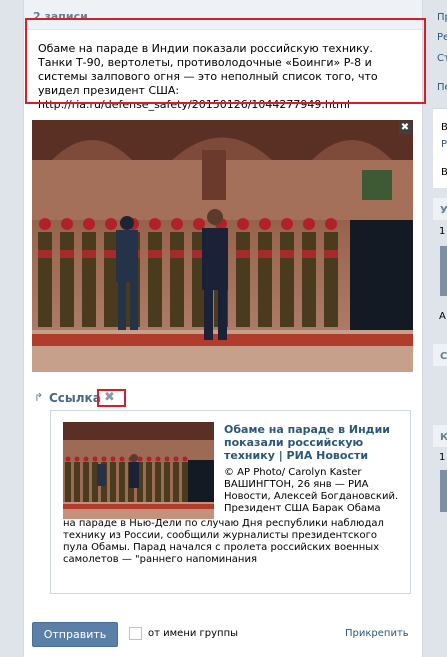 Image resolution: width=447 pixels, height=657 pixels. Describe the element at coordinates (442, 316) in the screenshot. I see `sidebar-caption: А` at that location.